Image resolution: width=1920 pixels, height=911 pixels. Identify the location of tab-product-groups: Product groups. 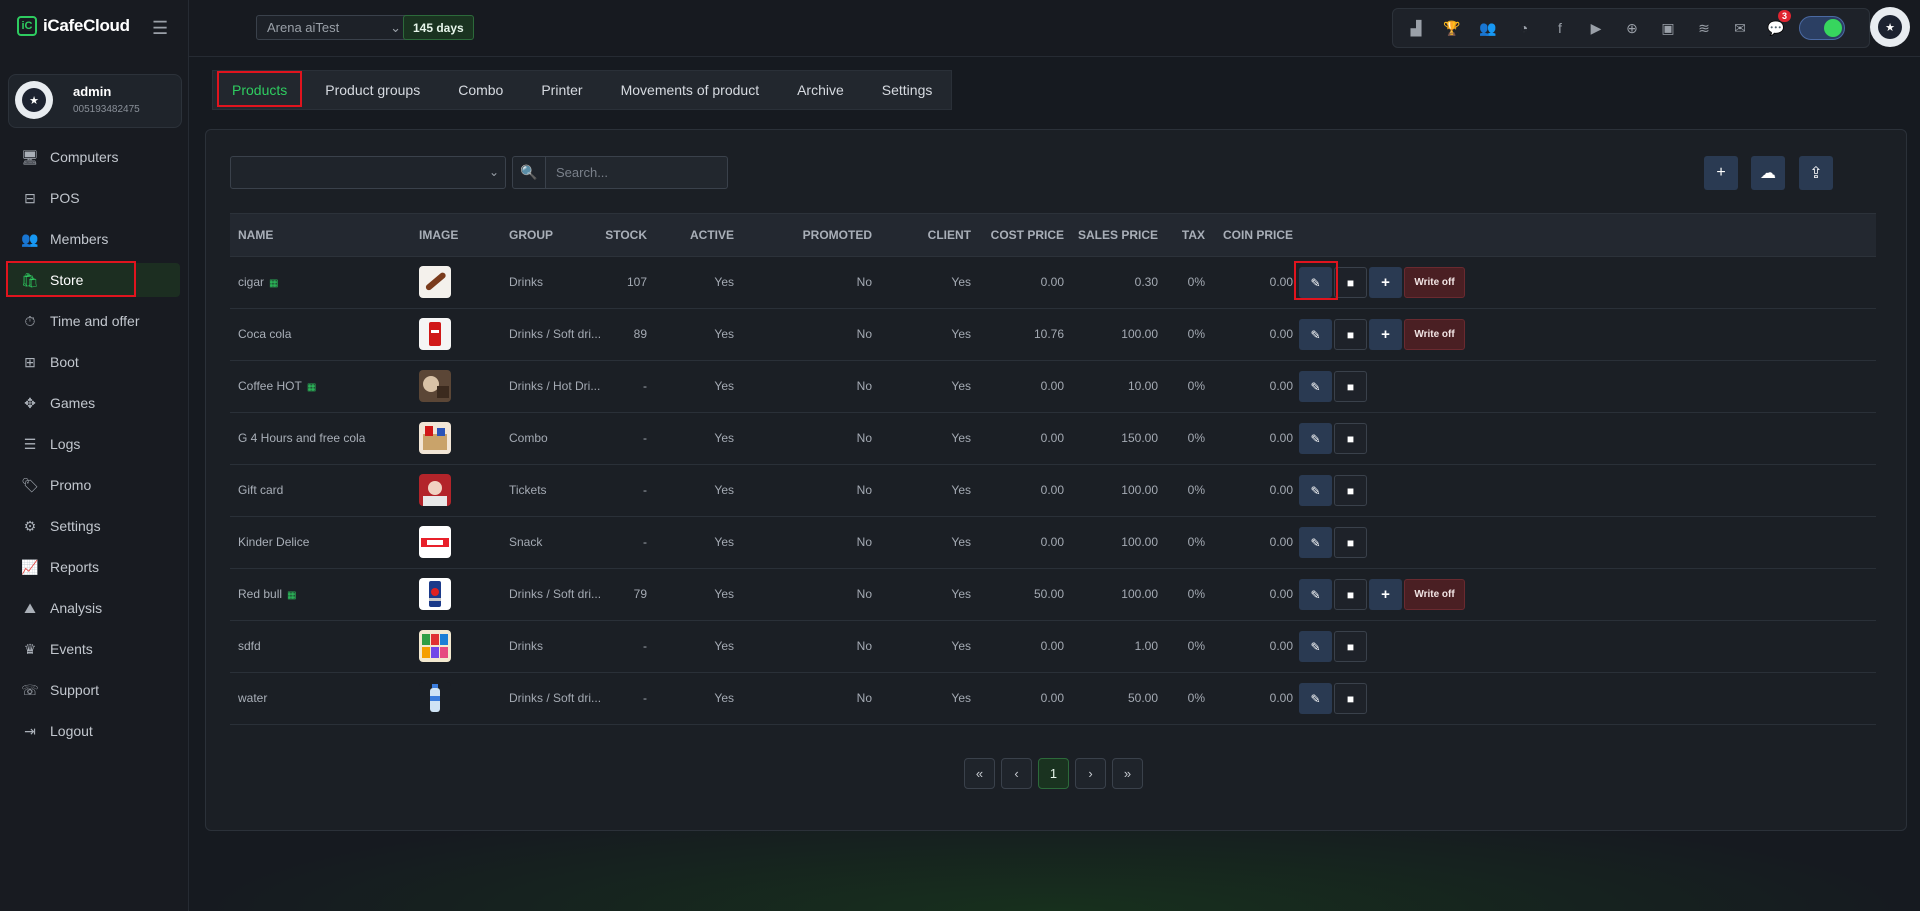
(372, 90).